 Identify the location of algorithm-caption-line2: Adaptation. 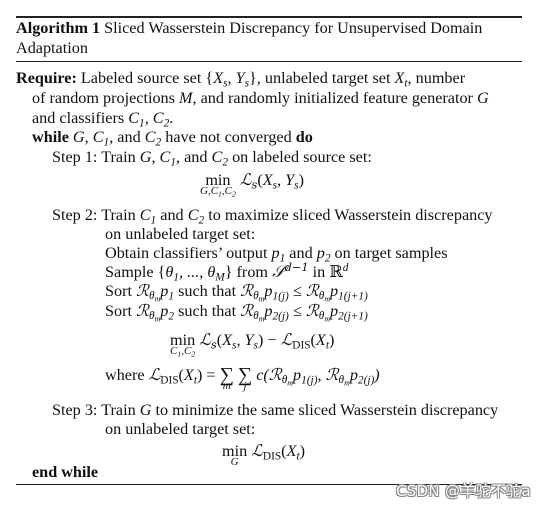
(52, 48).